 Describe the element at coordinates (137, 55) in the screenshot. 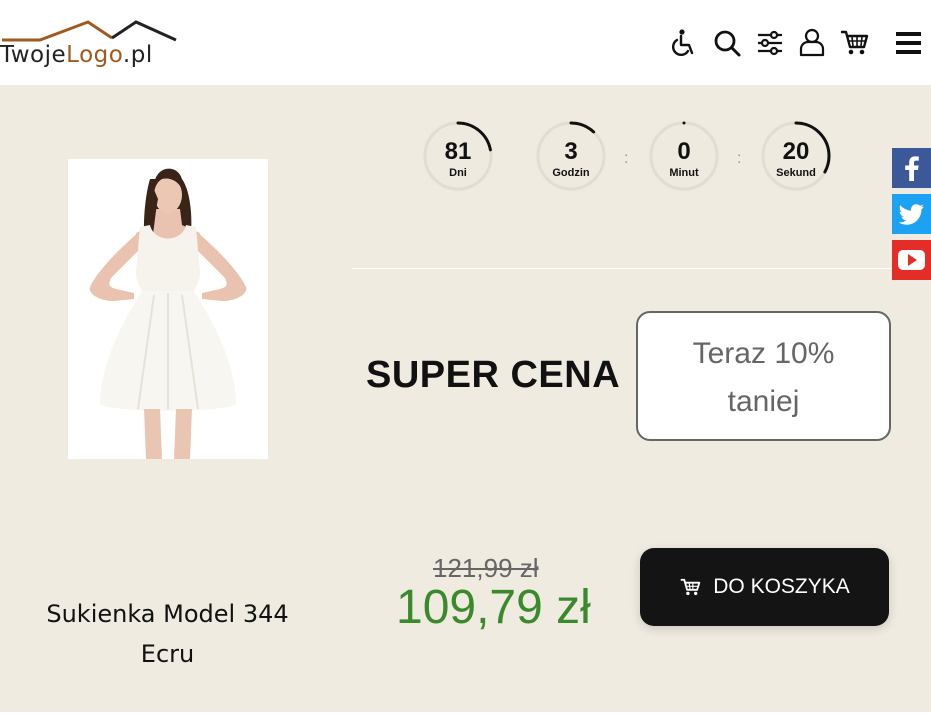

I see `logo-part-3: .pl` at that location.